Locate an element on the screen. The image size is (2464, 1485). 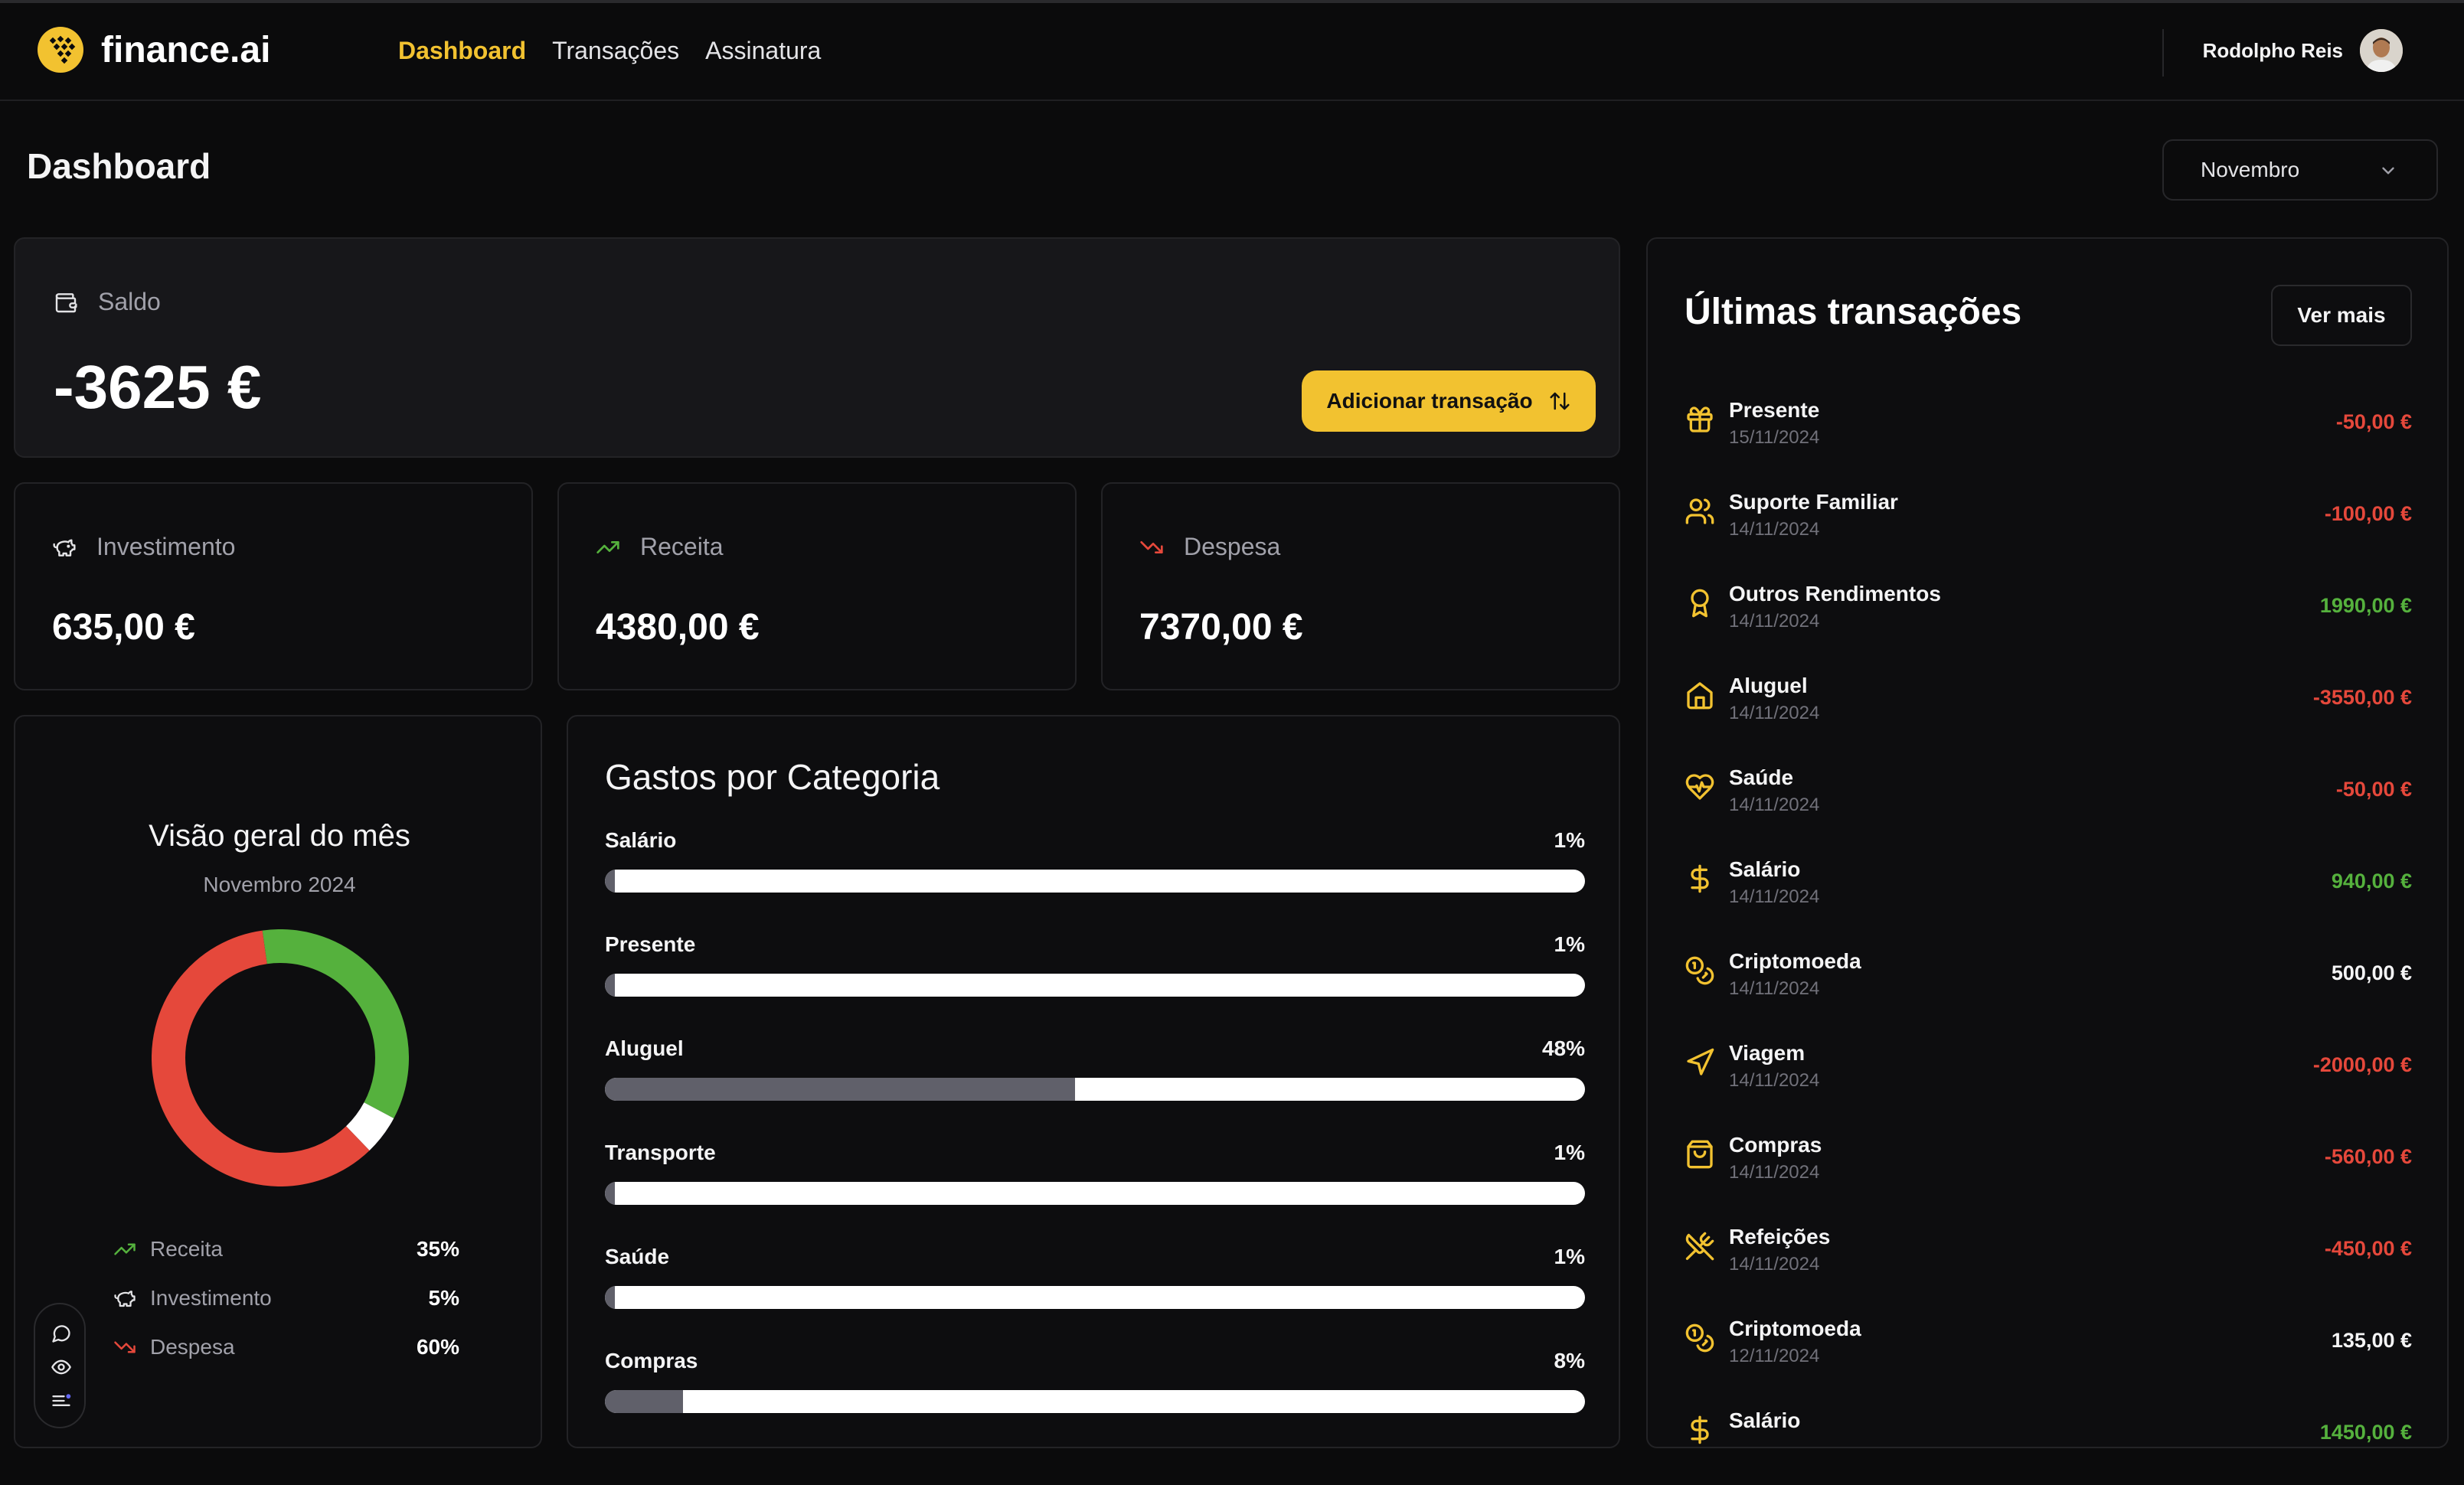
transaction-row: Criptomoeda 12/11/2024 135,00 € is located at coordinates (2048, 1362).